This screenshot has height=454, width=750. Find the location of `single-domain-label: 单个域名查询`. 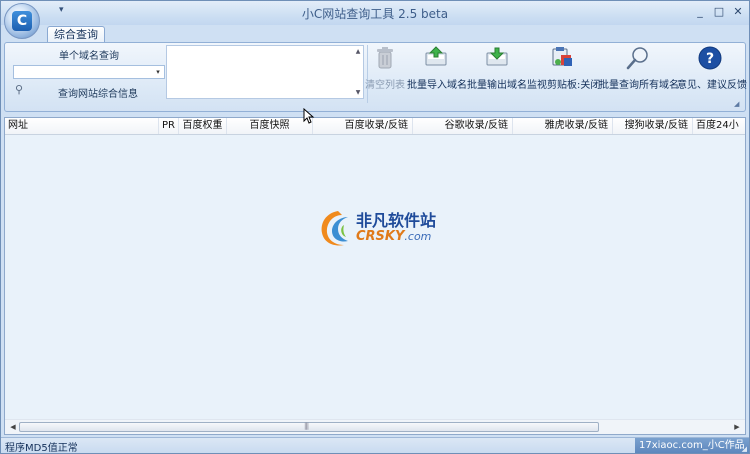

single-domain-label: 单个域名查询 is located at coordinates (89, 56).